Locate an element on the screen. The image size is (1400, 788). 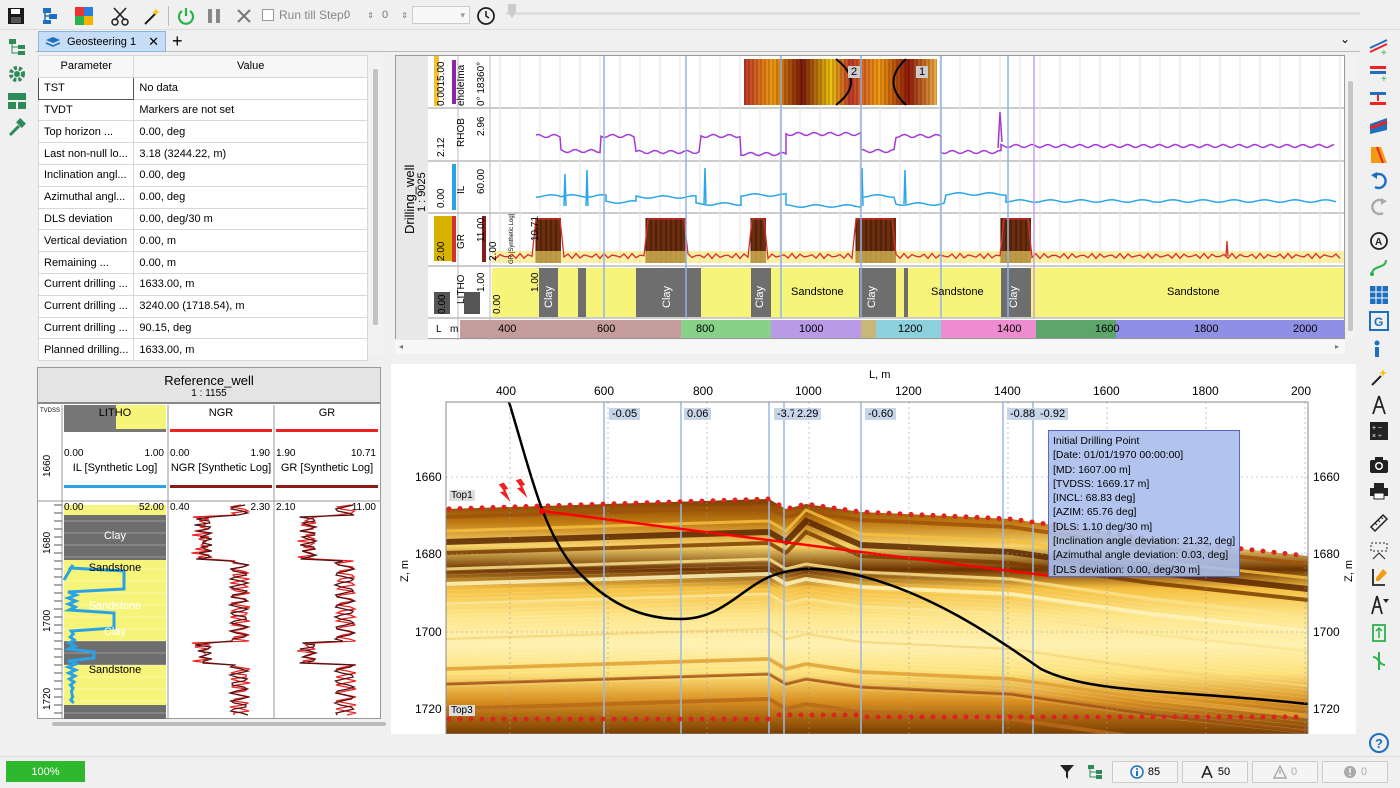
printer-icon is located at coordinates (1379, 491).